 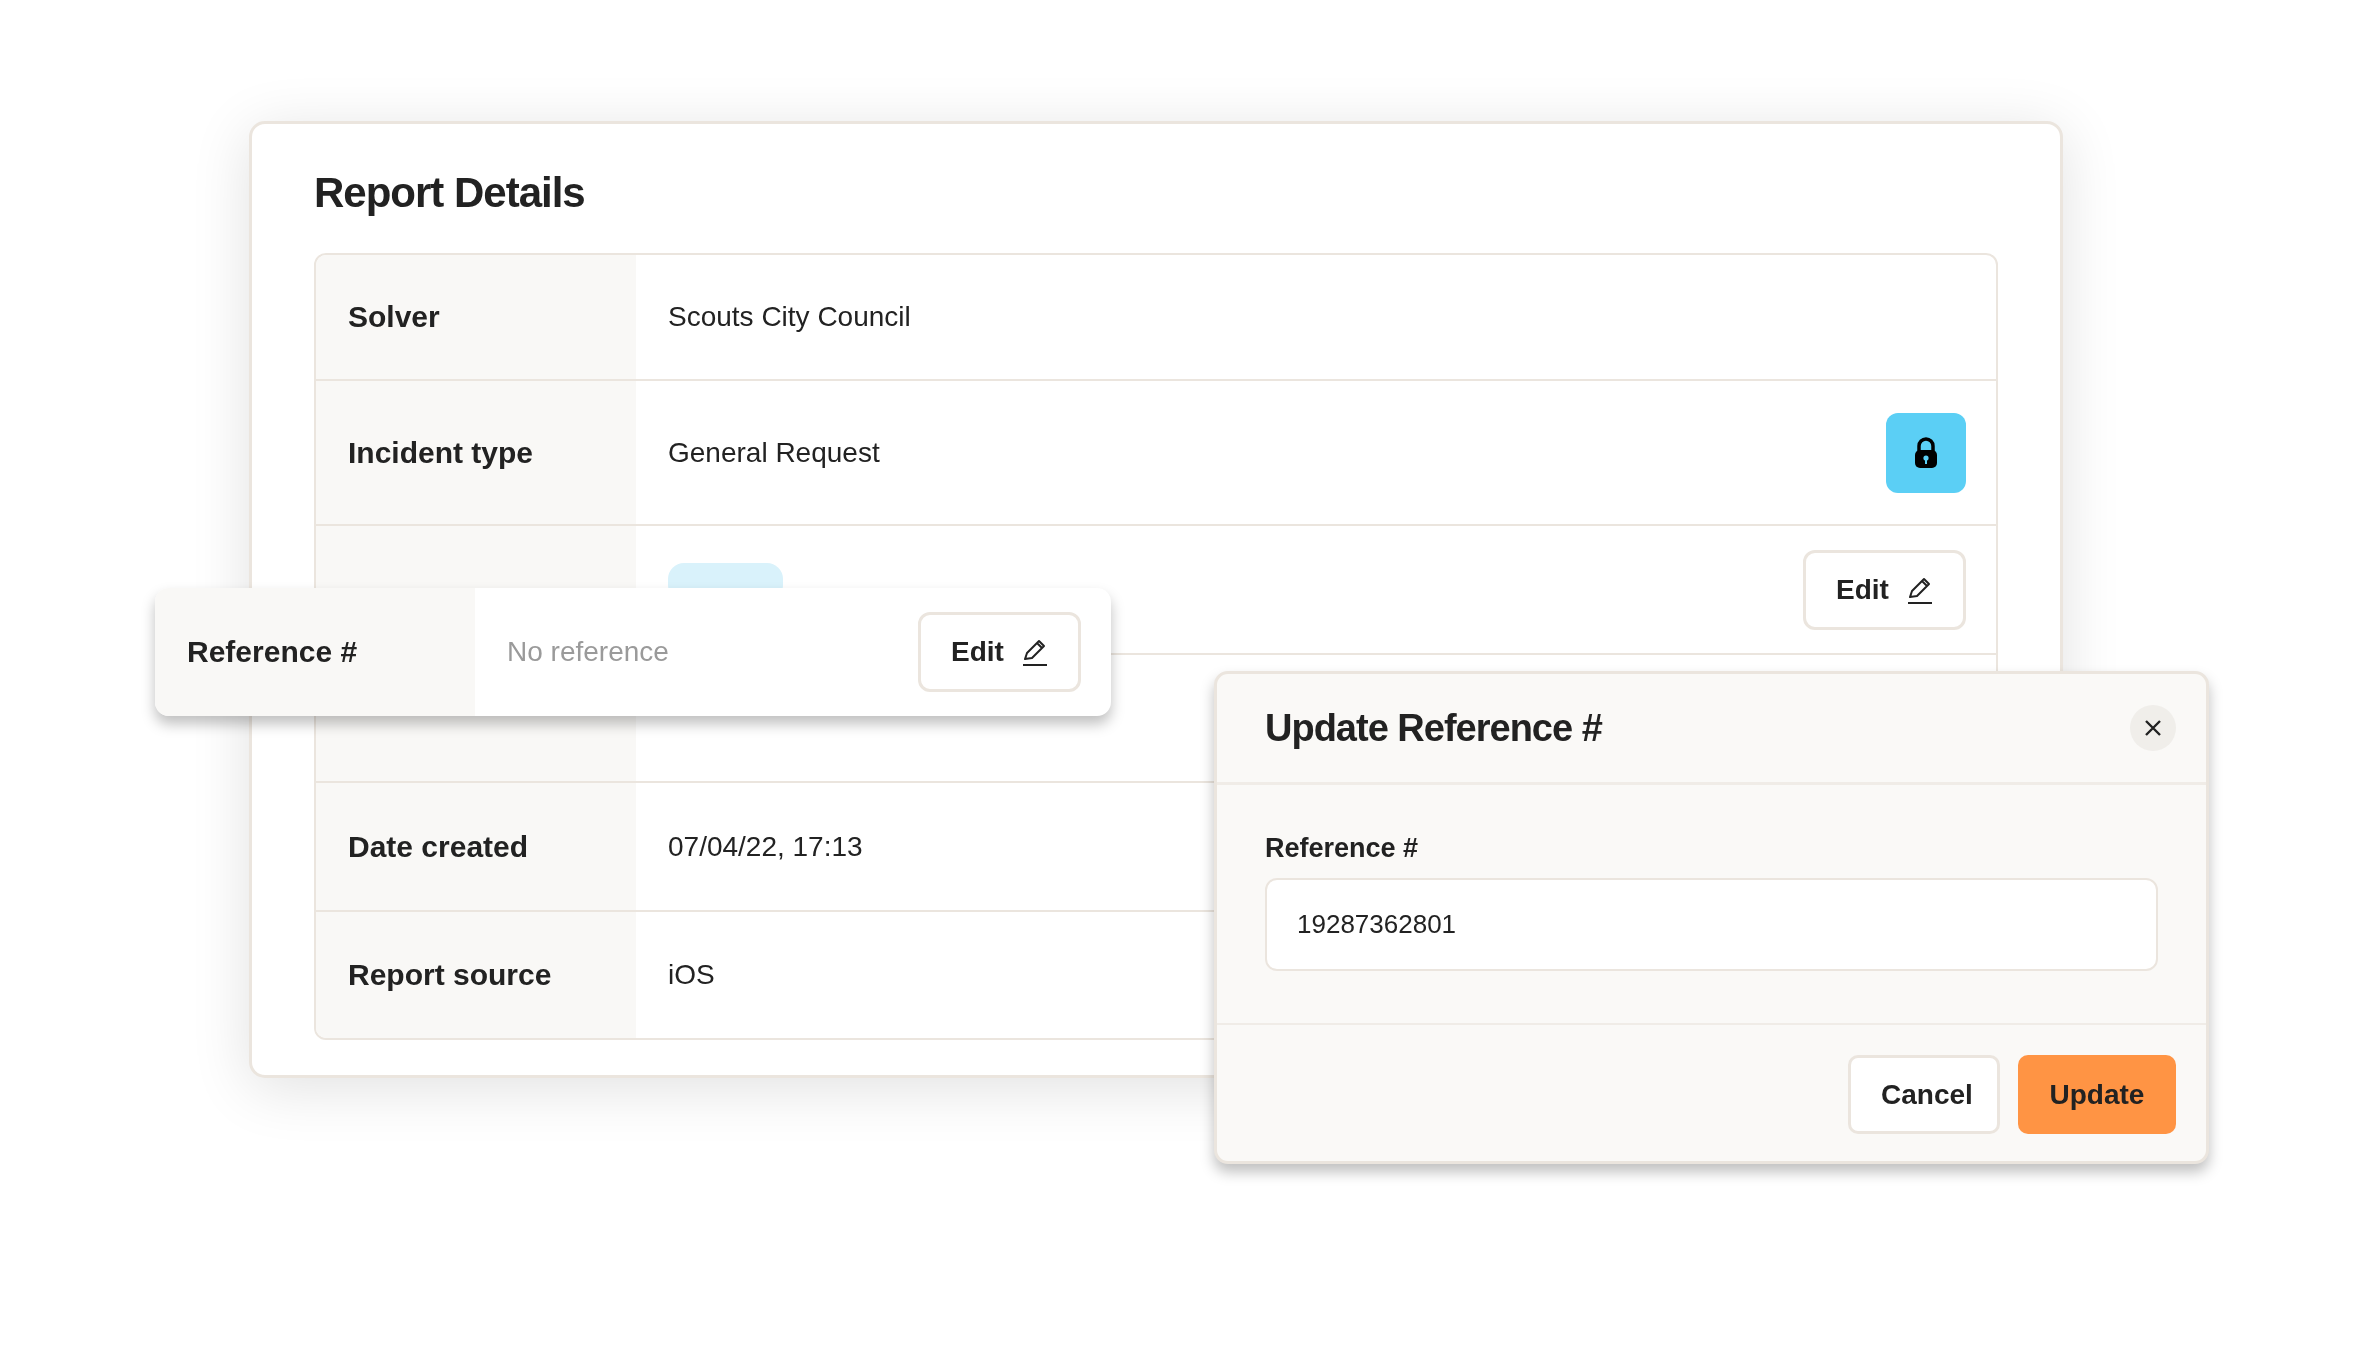 I want to click on close-button, so click(x=2153, y=728).